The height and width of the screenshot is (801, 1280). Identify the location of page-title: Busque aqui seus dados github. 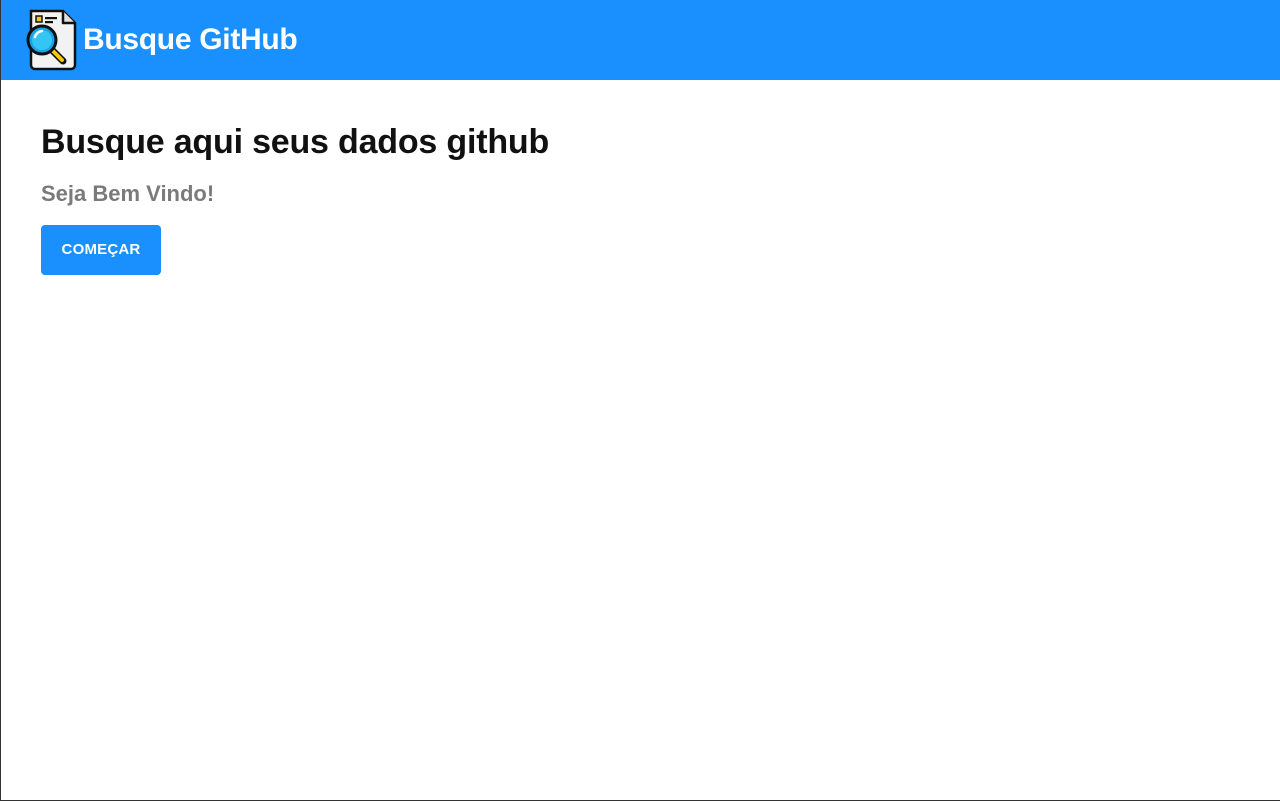
(295, 142).